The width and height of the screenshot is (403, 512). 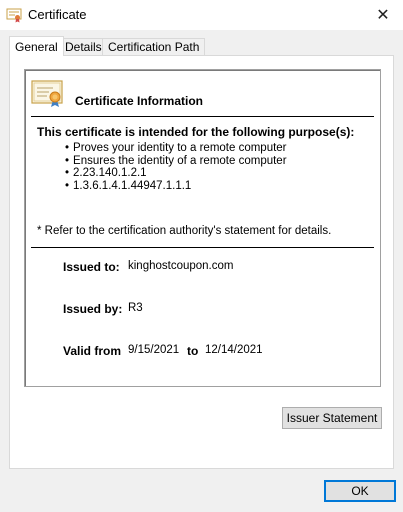 I want to click on valid-to-value: 12/14/2021, so click(x=234, y=350).